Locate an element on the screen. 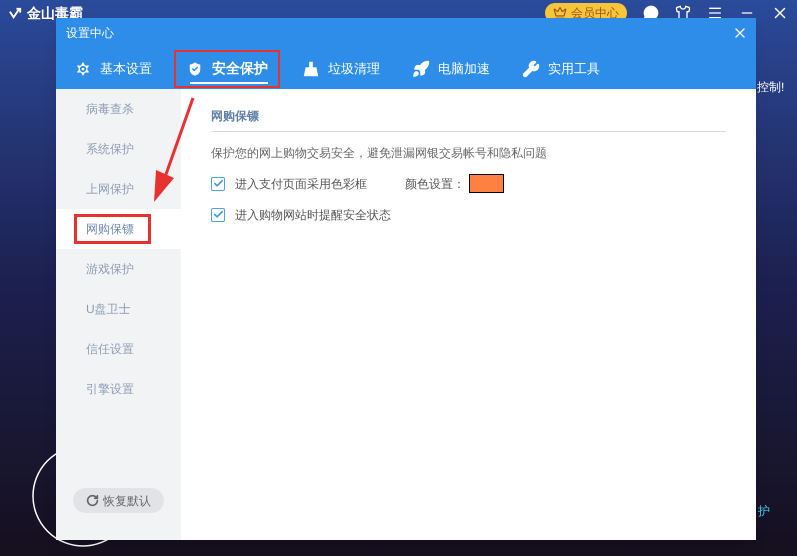 This screenshot has width=797, height=556. settings-tab: 实用工具 is located at coordinates (561, 69).